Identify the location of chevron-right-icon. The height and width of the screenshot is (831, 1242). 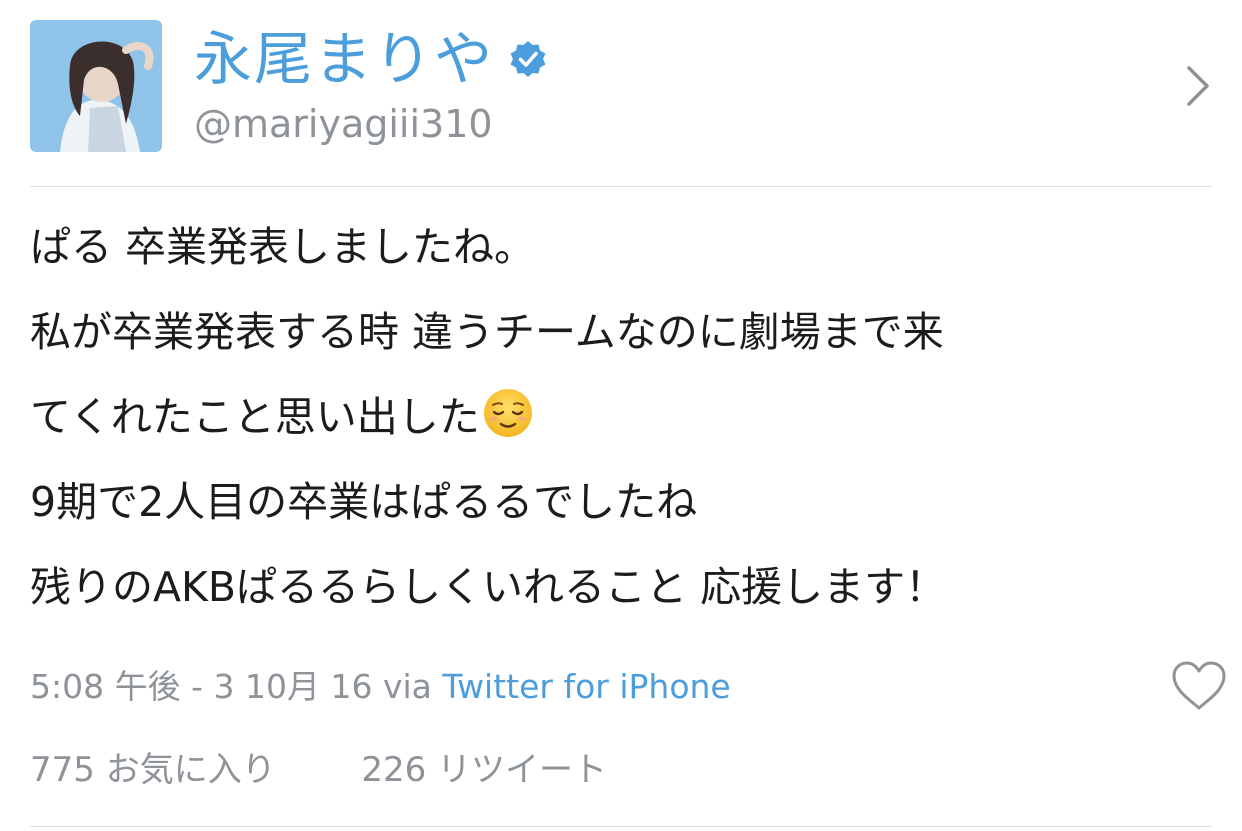
(1197, 86).